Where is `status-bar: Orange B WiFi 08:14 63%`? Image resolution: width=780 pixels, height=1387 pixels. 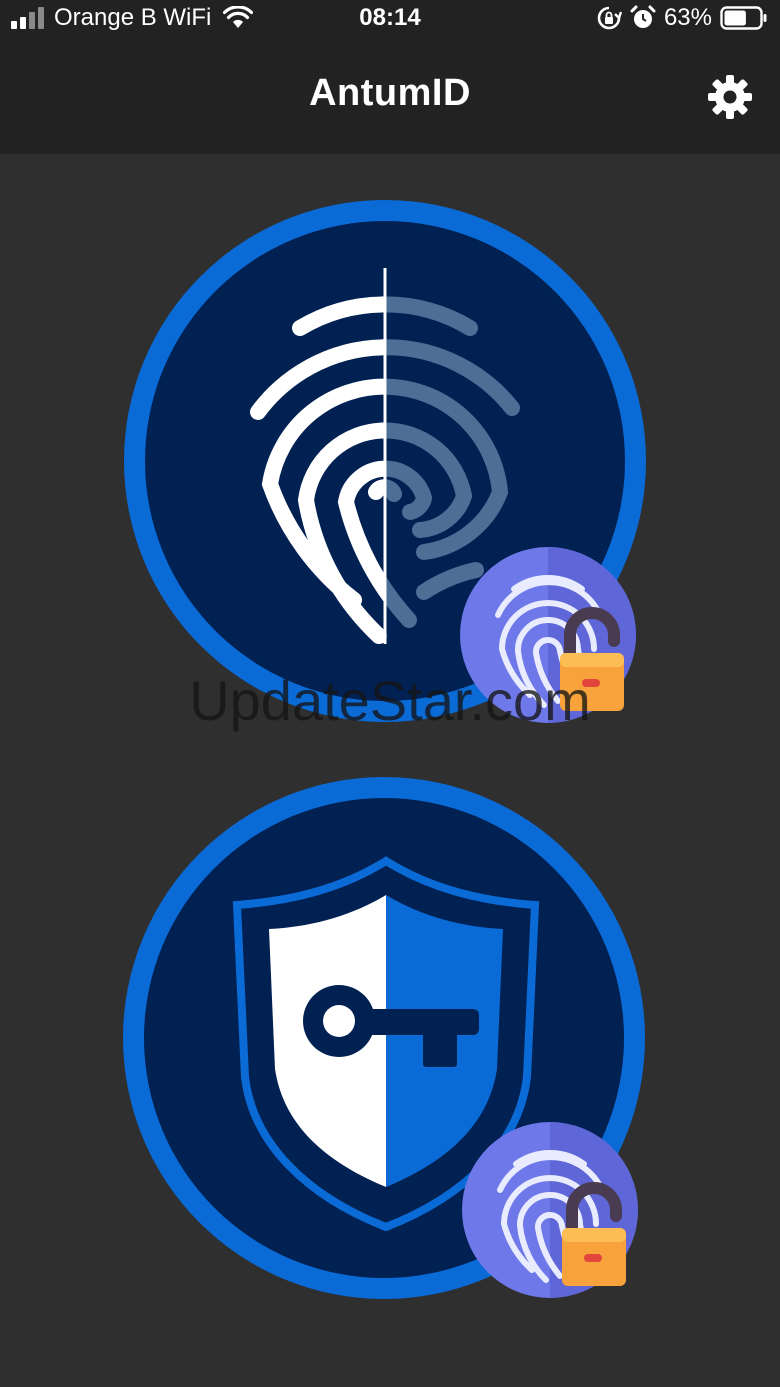 status-bar: Orange B WiFi 08:14 63% is located at coordinates (390, 20).